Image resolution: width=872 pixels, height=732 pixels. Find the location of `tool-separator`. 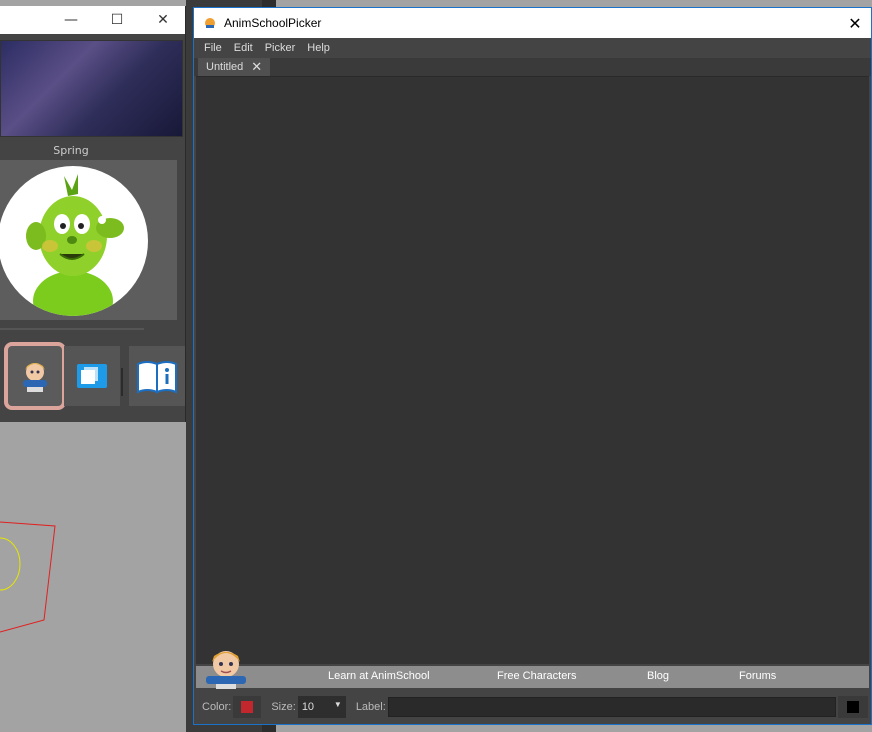

tool-separator is located at coordinates (122, 382).